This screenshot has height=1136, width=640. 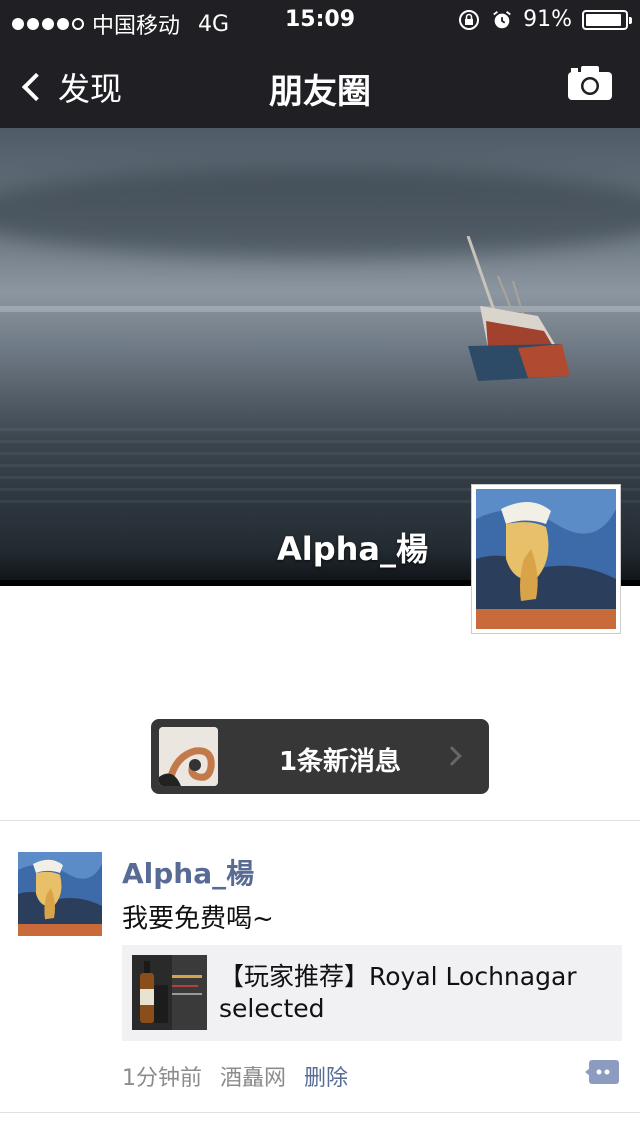 I want to click on new-message-button: 1条新消息, so click(x=320, y=756).